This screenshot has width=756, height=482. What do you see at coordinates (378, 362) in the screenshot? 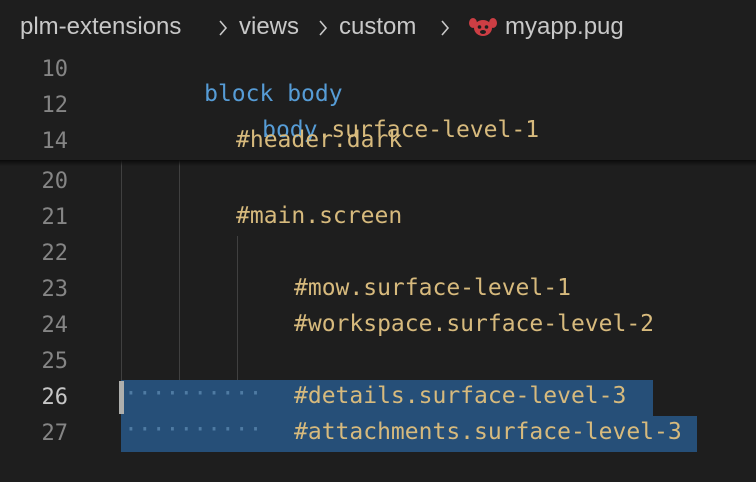
I see `code-line: 25` at bounding box center [378, 362].